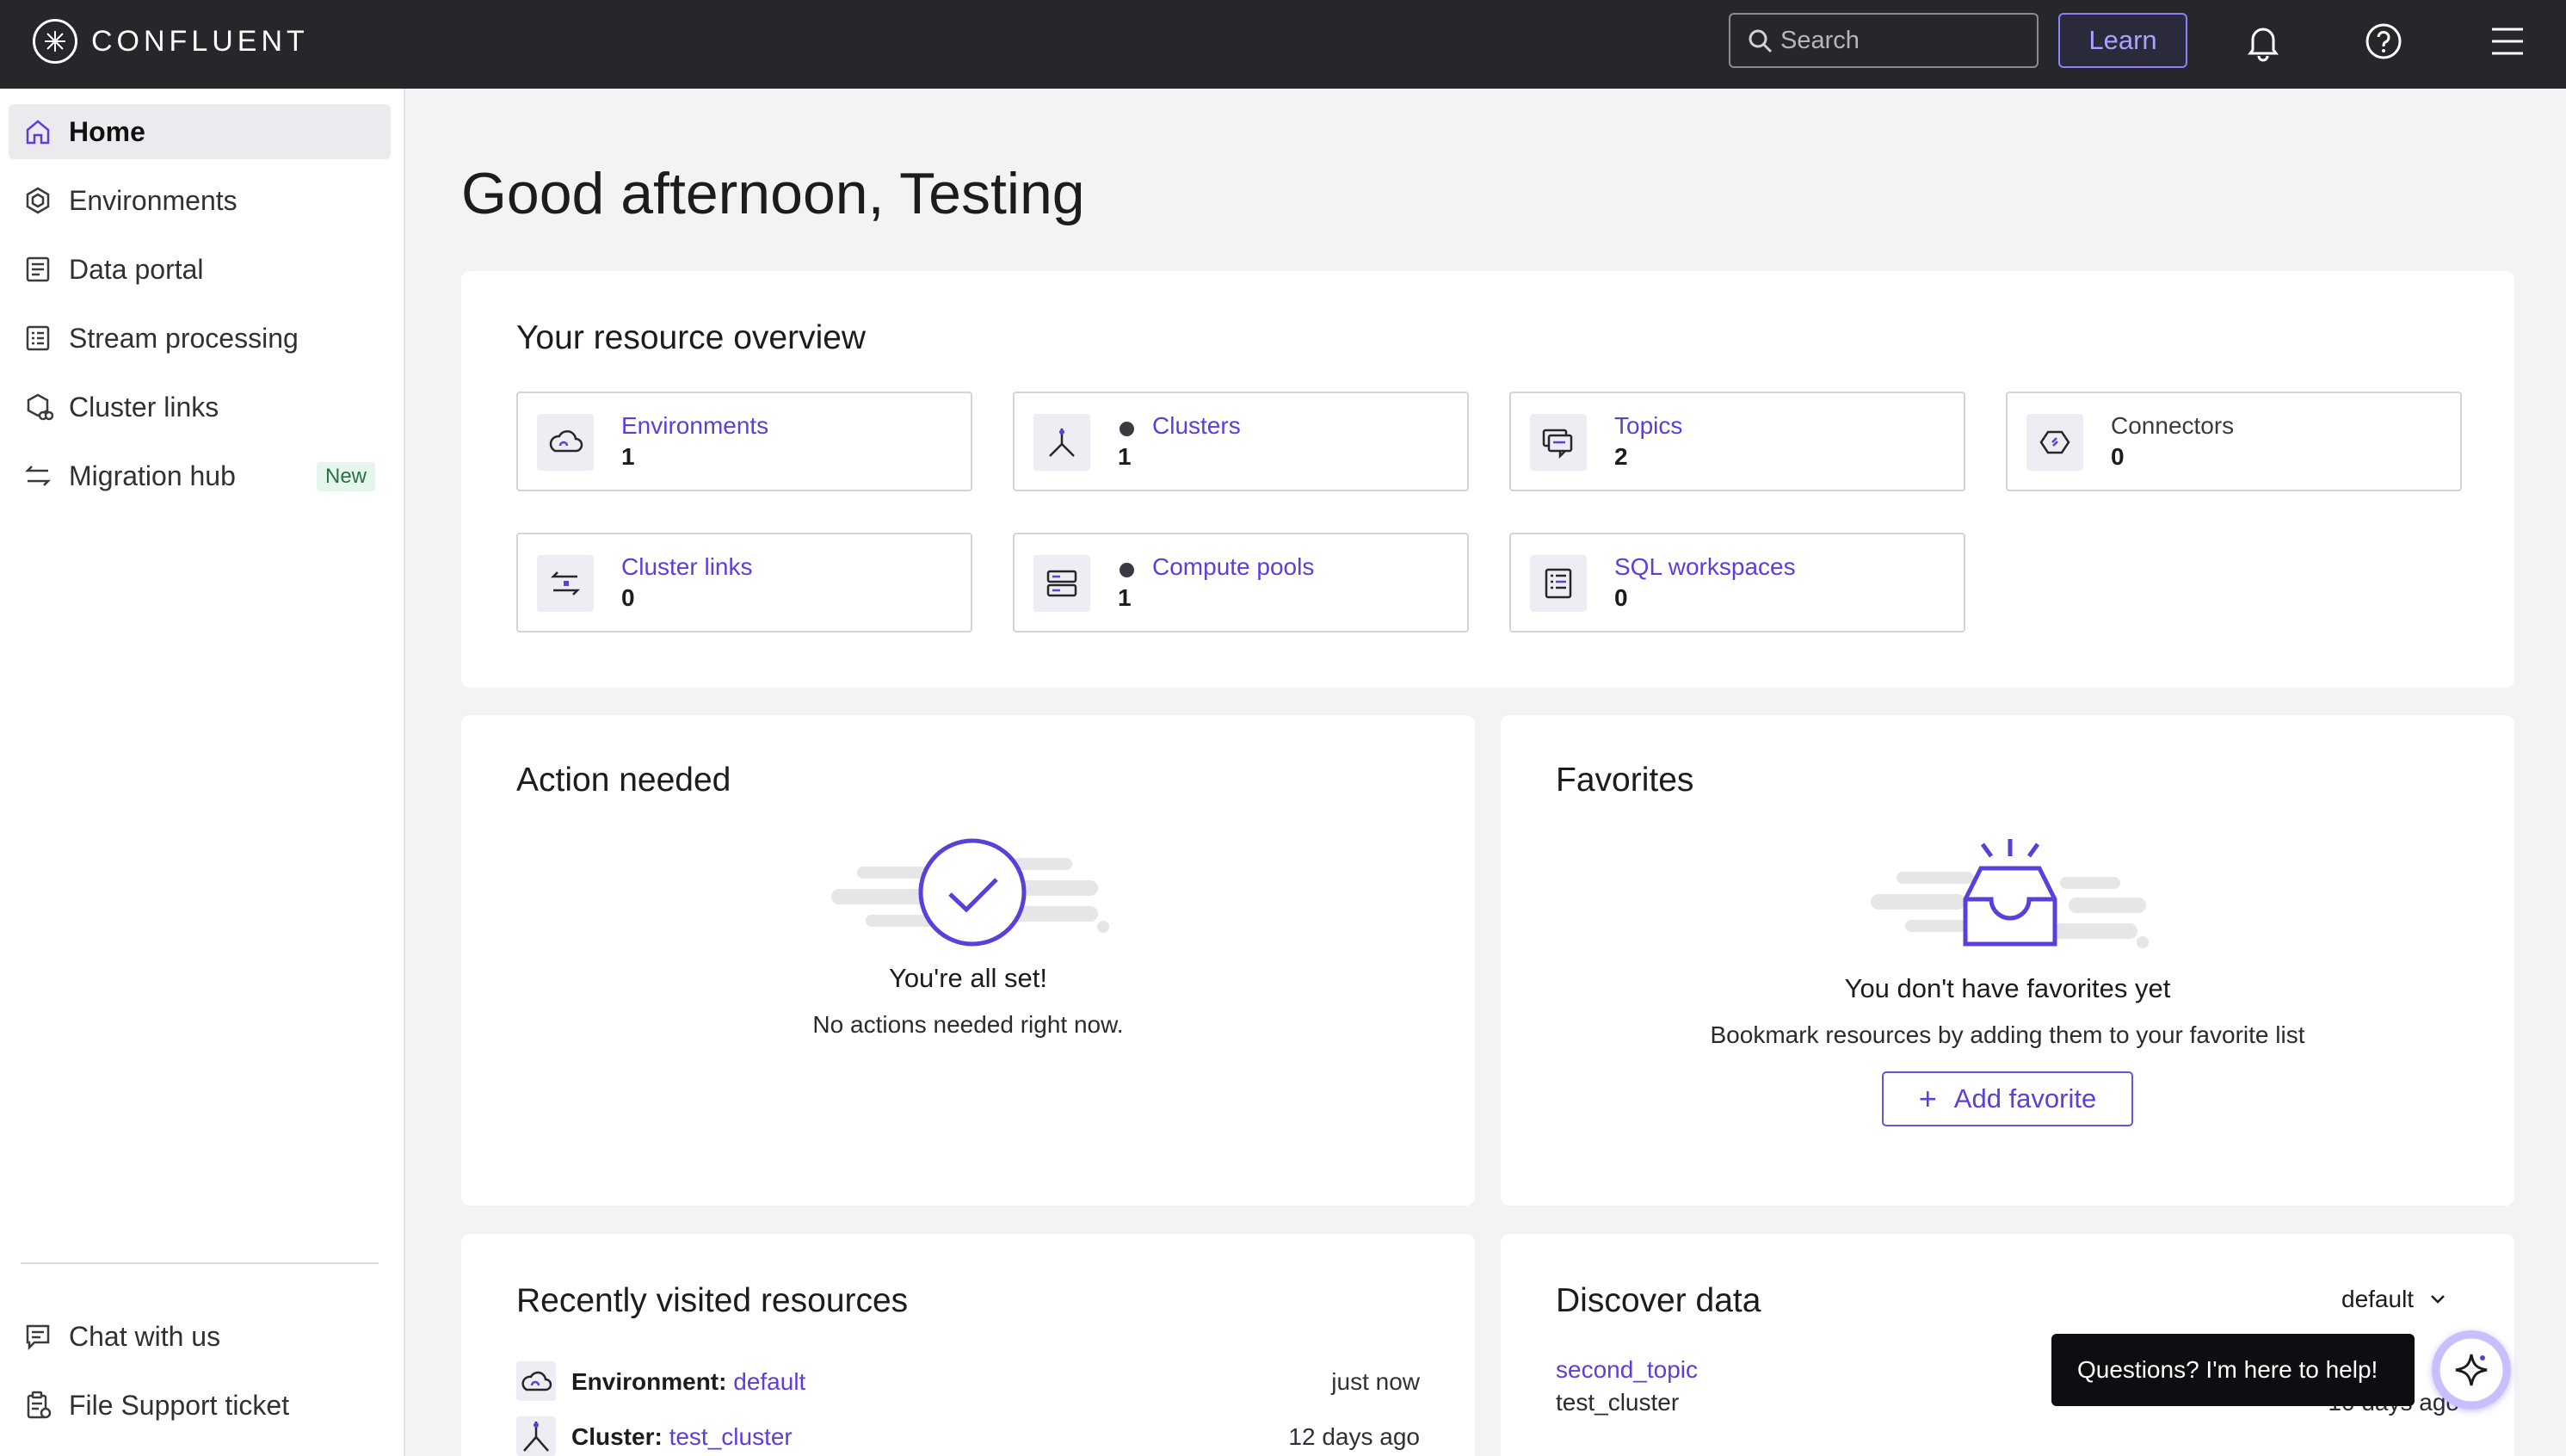  Describe the element at coordinates (200, 1263) in the screenshot. I see `sidebar-divider` at that location.